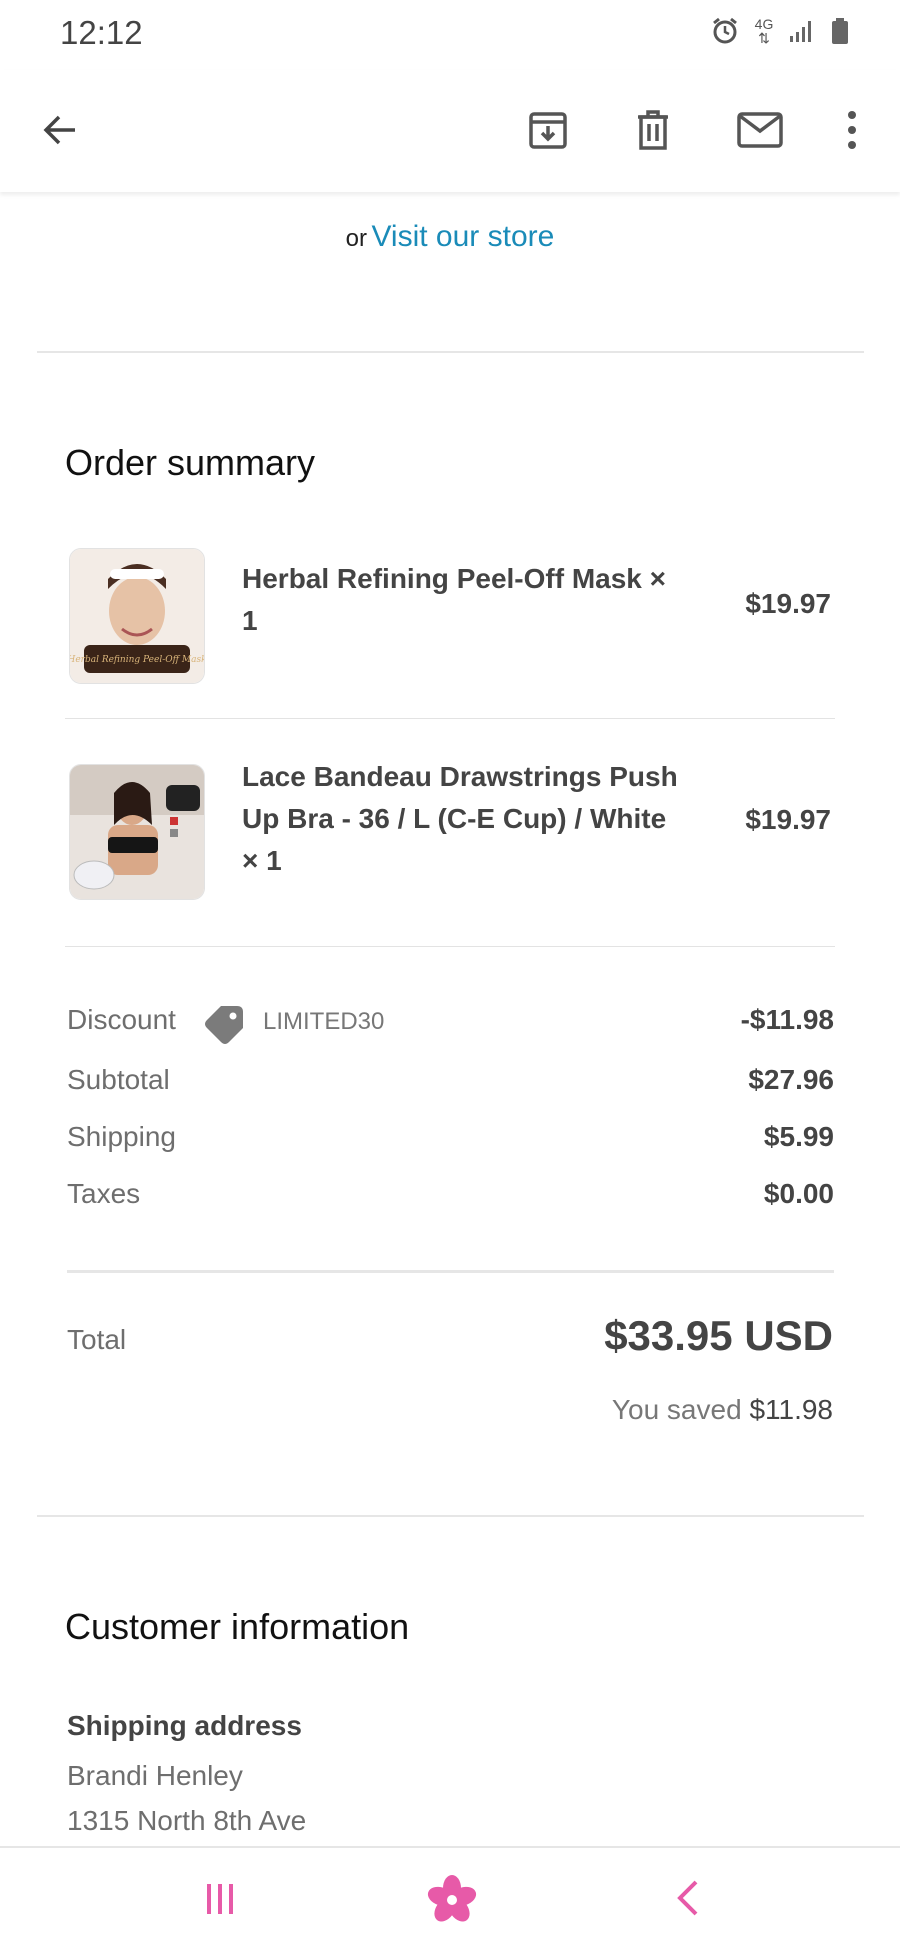 Image resolution: width=900 pixels, height=1952 pixels. What do you see at coordinates (101, 32) in the screenshot?
I see `status-time: 12:12` at bounding box center [101, 32].